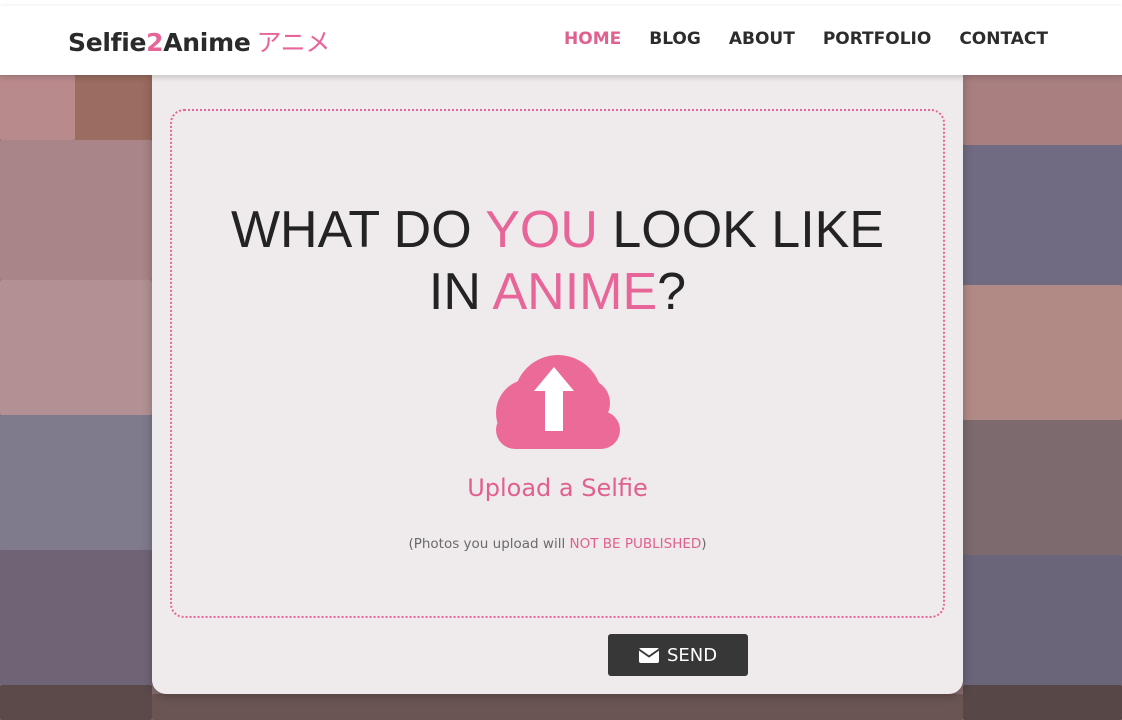 The width and height of the screenshot is (1122, 720). I want to click on brand-name-number: 2, so click(155, 42).